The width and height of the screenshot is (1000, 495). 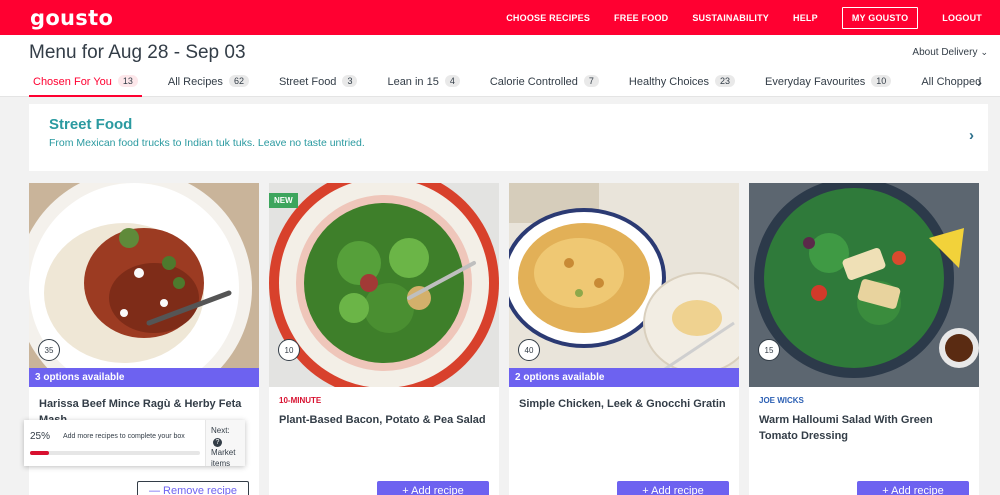 What do you see at coordinates (533, 82) in the screenshot?
I see `tab-label: Calorie Controlled` at bounding box center [533, 82].